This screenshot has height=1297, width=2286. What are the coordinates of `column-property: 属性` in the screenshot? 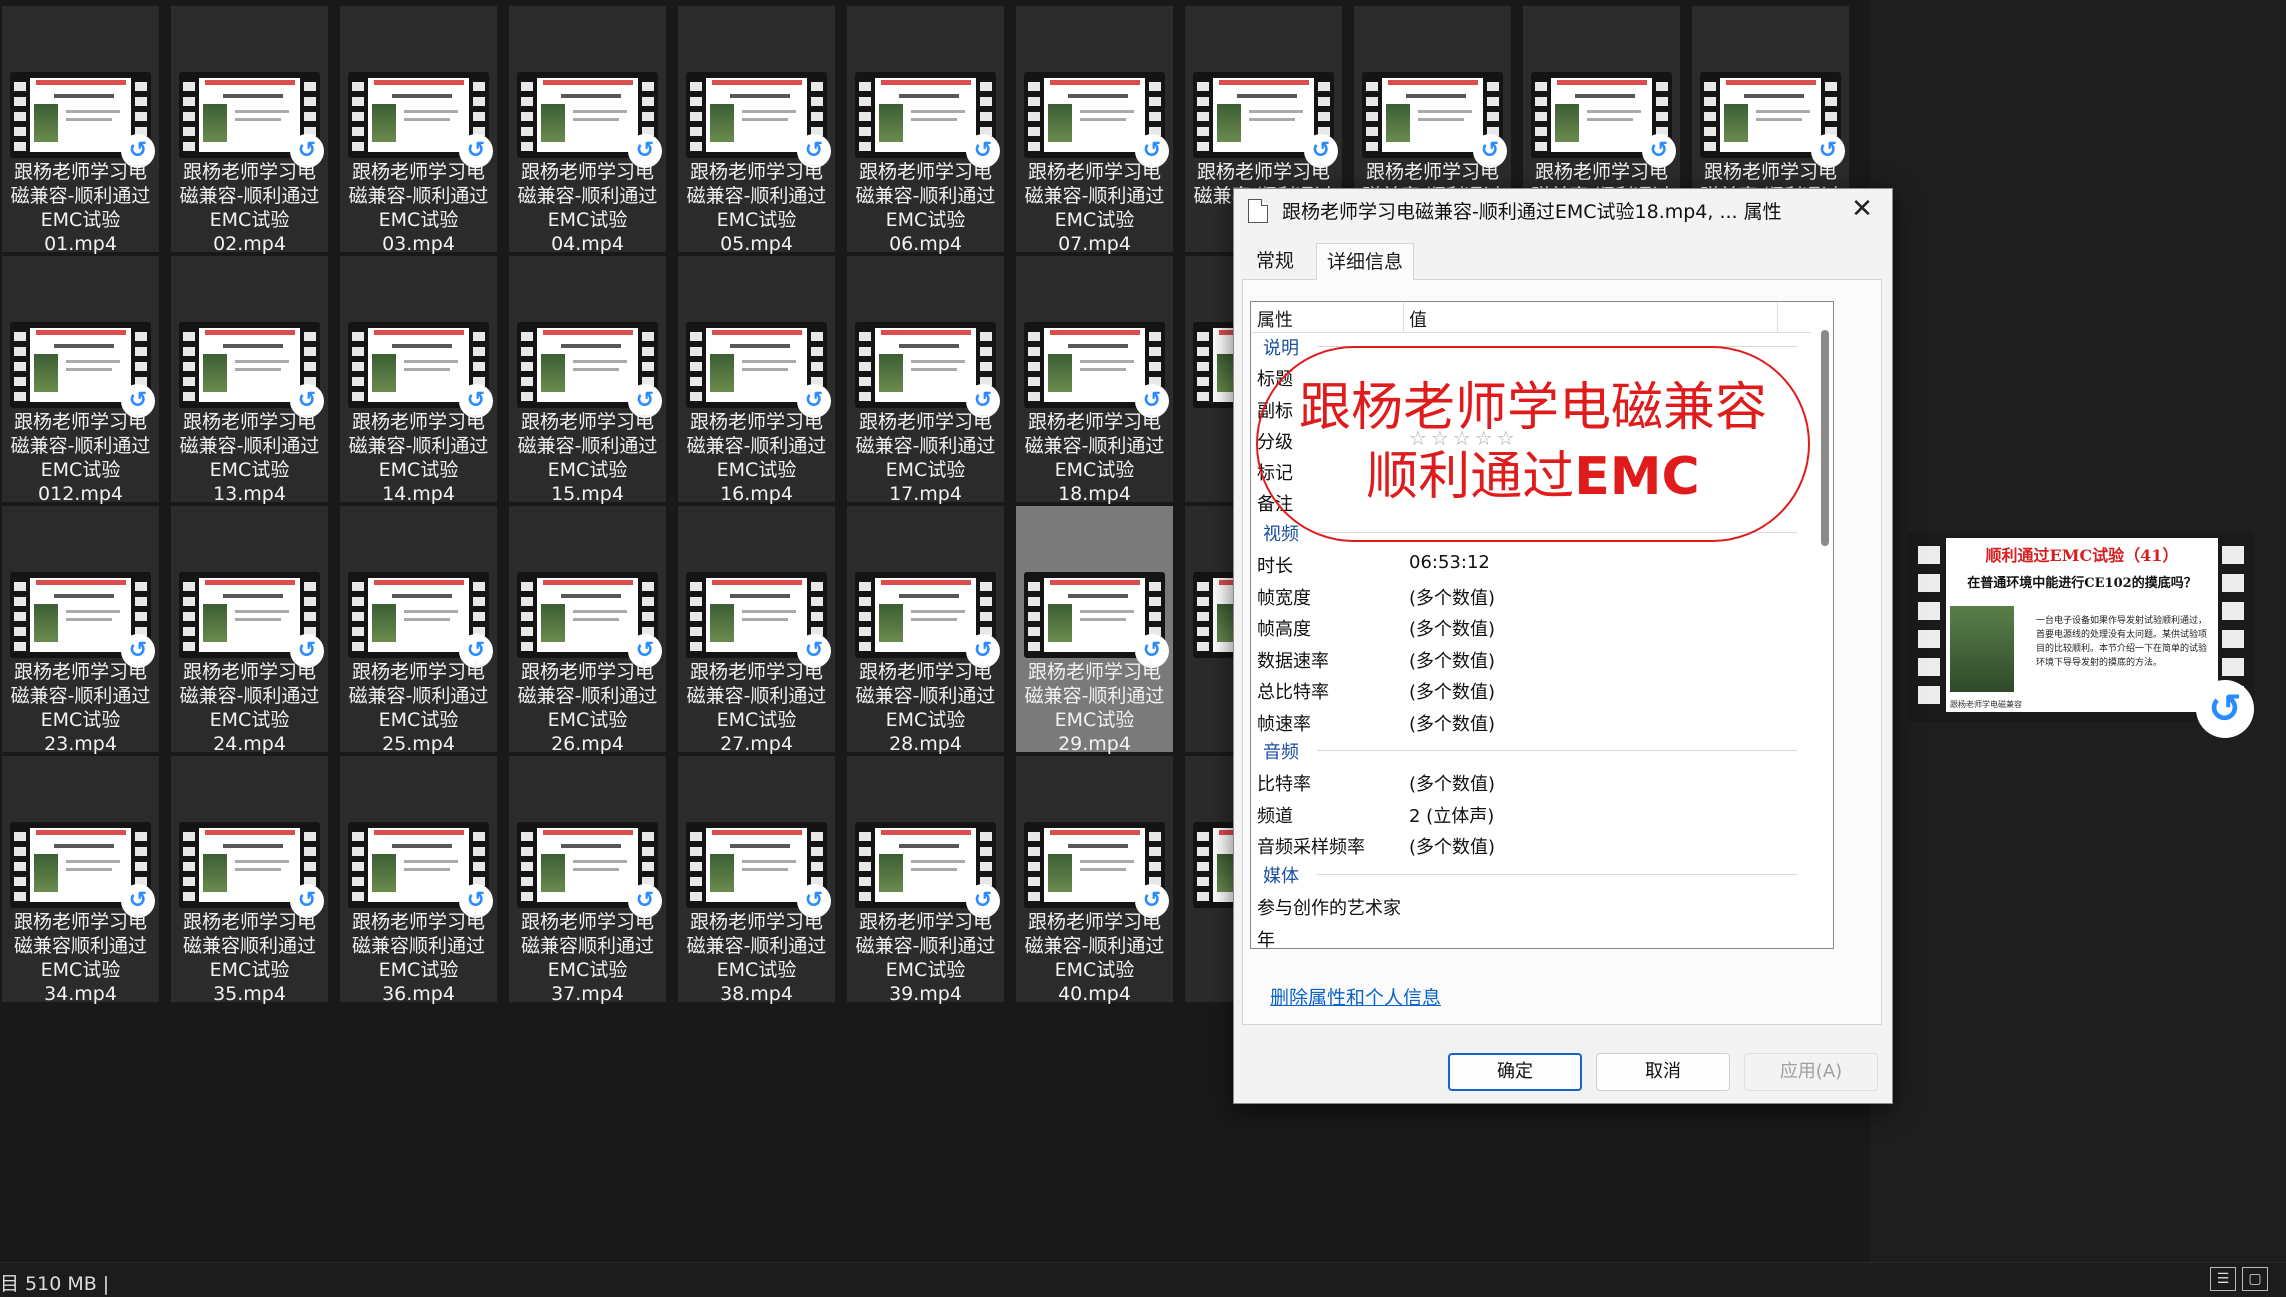 It's located at (1275, 319).